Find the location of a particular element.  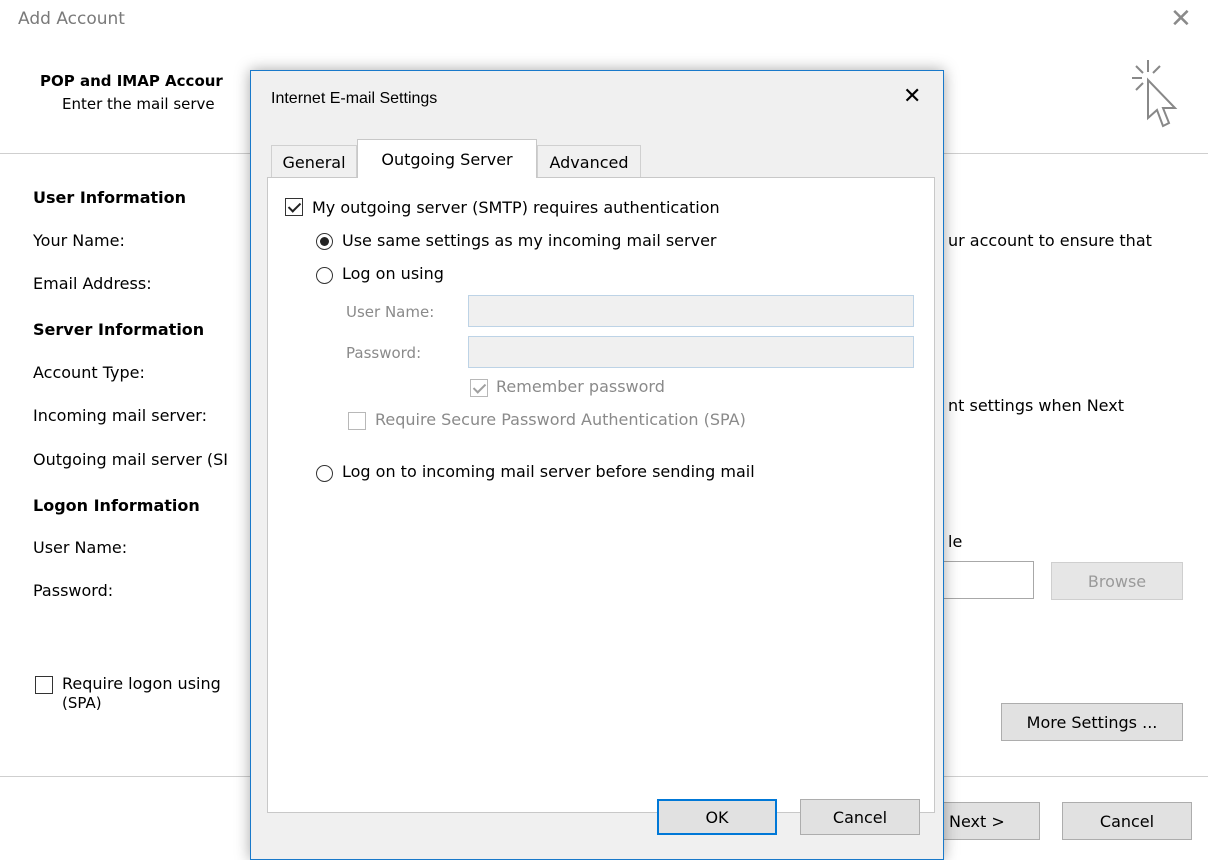

next-button: Next > is located at coordinates (990, 821).